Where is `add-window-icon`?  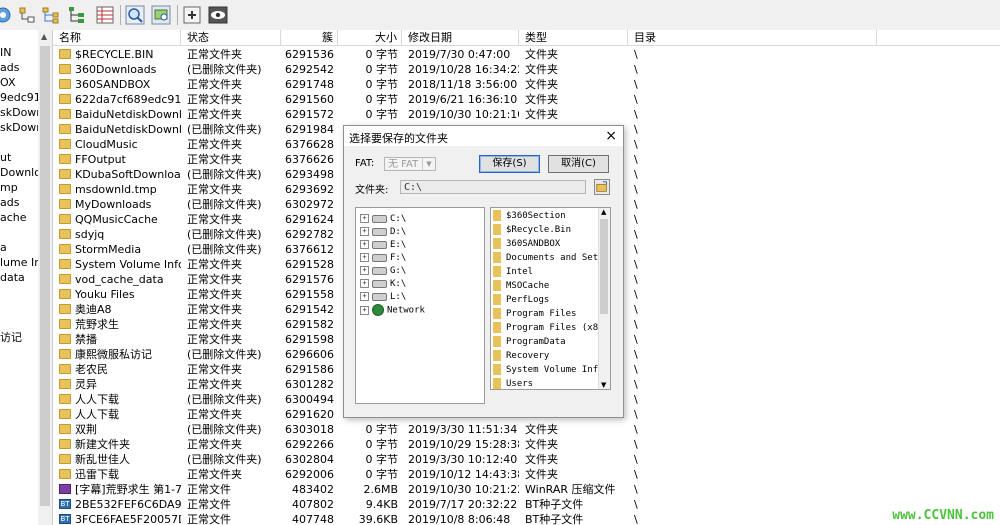 add-window-icon is located at coordinates (192, 15).